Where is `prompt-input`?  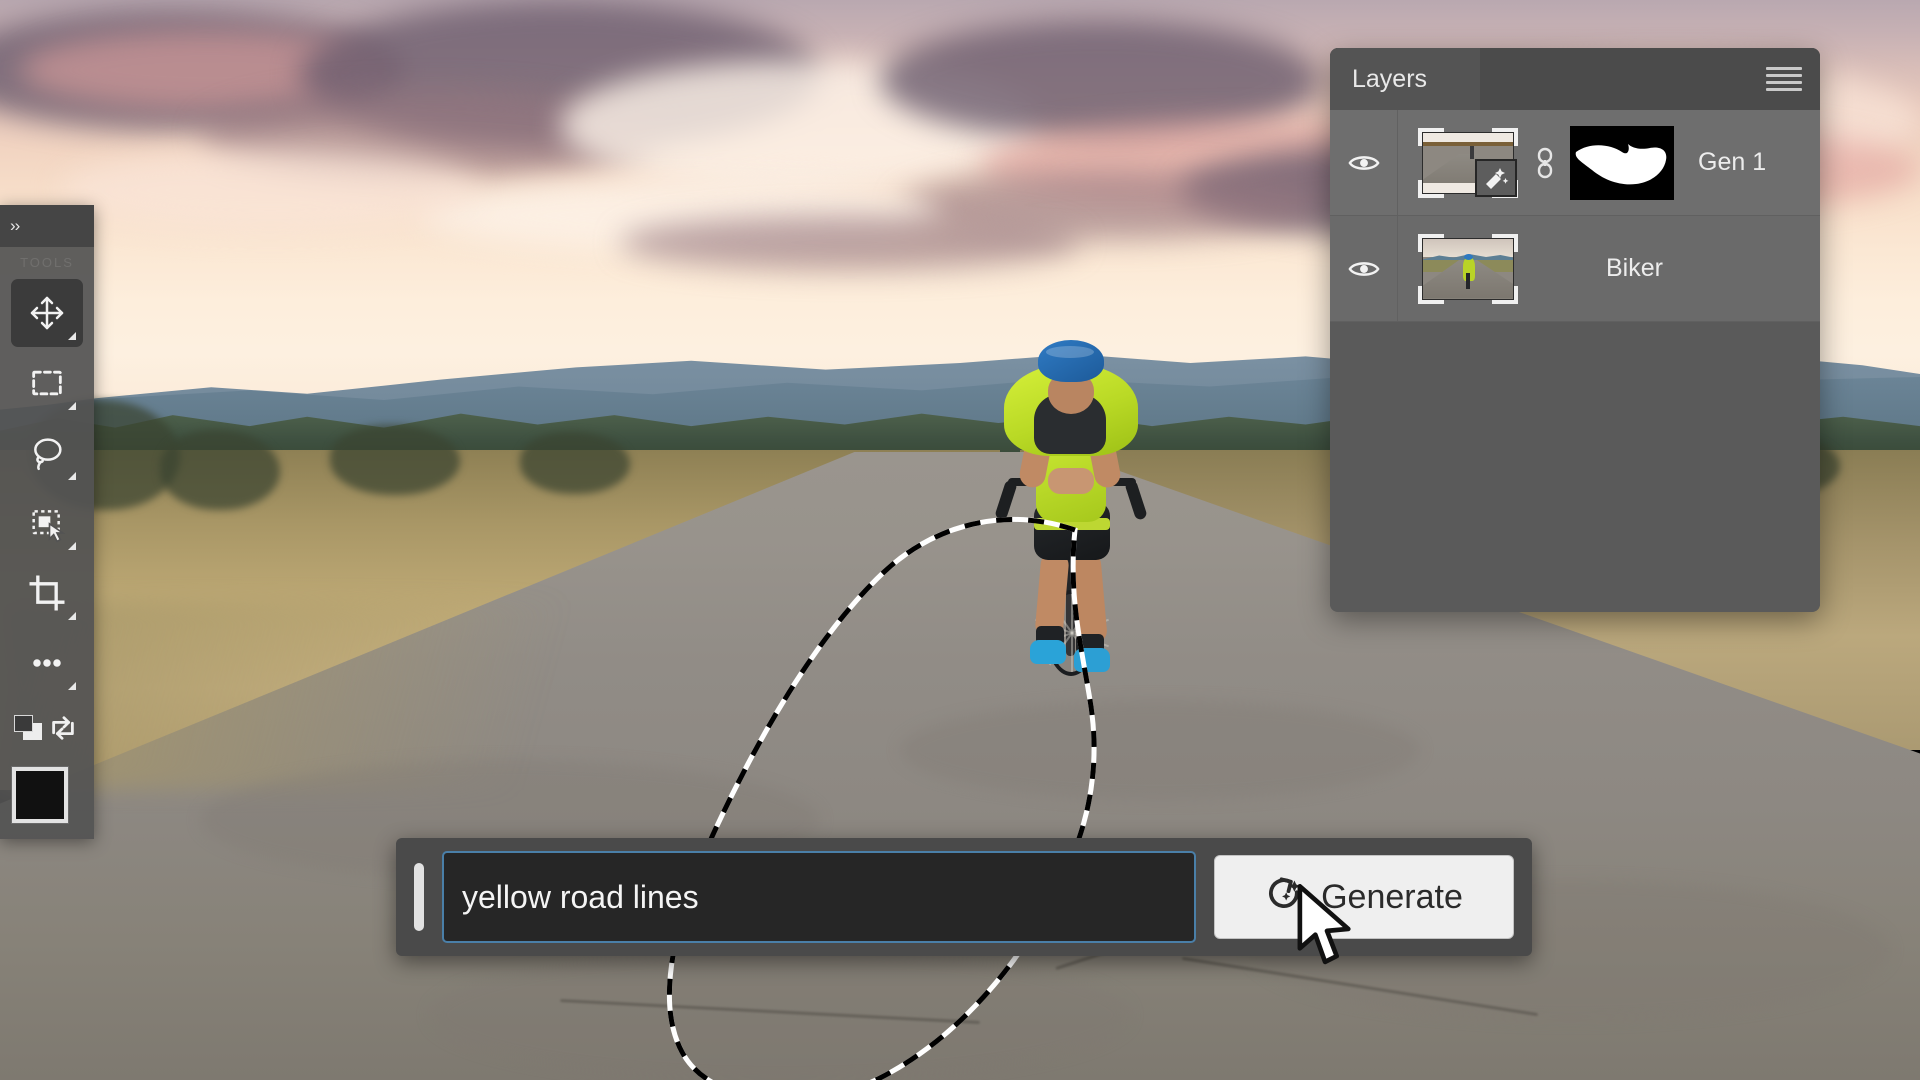
prompt-input is located at coordinates (819, 897).